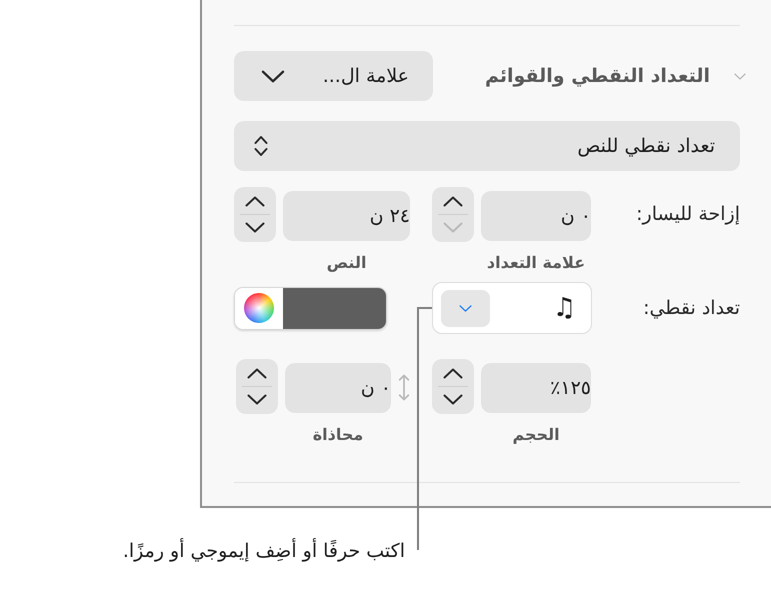  I want to click on field-label: إزاحة لليسار:, so click(687, 214).